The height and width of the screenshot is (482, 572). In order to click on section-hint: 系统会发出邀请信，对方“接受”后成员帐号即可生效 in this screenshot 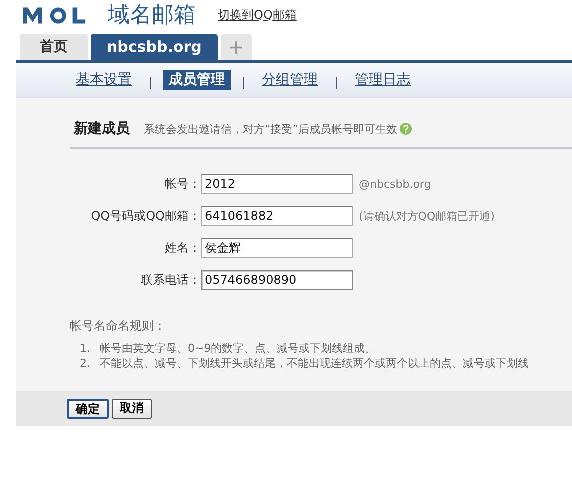, I will do `click(271, 129)`.